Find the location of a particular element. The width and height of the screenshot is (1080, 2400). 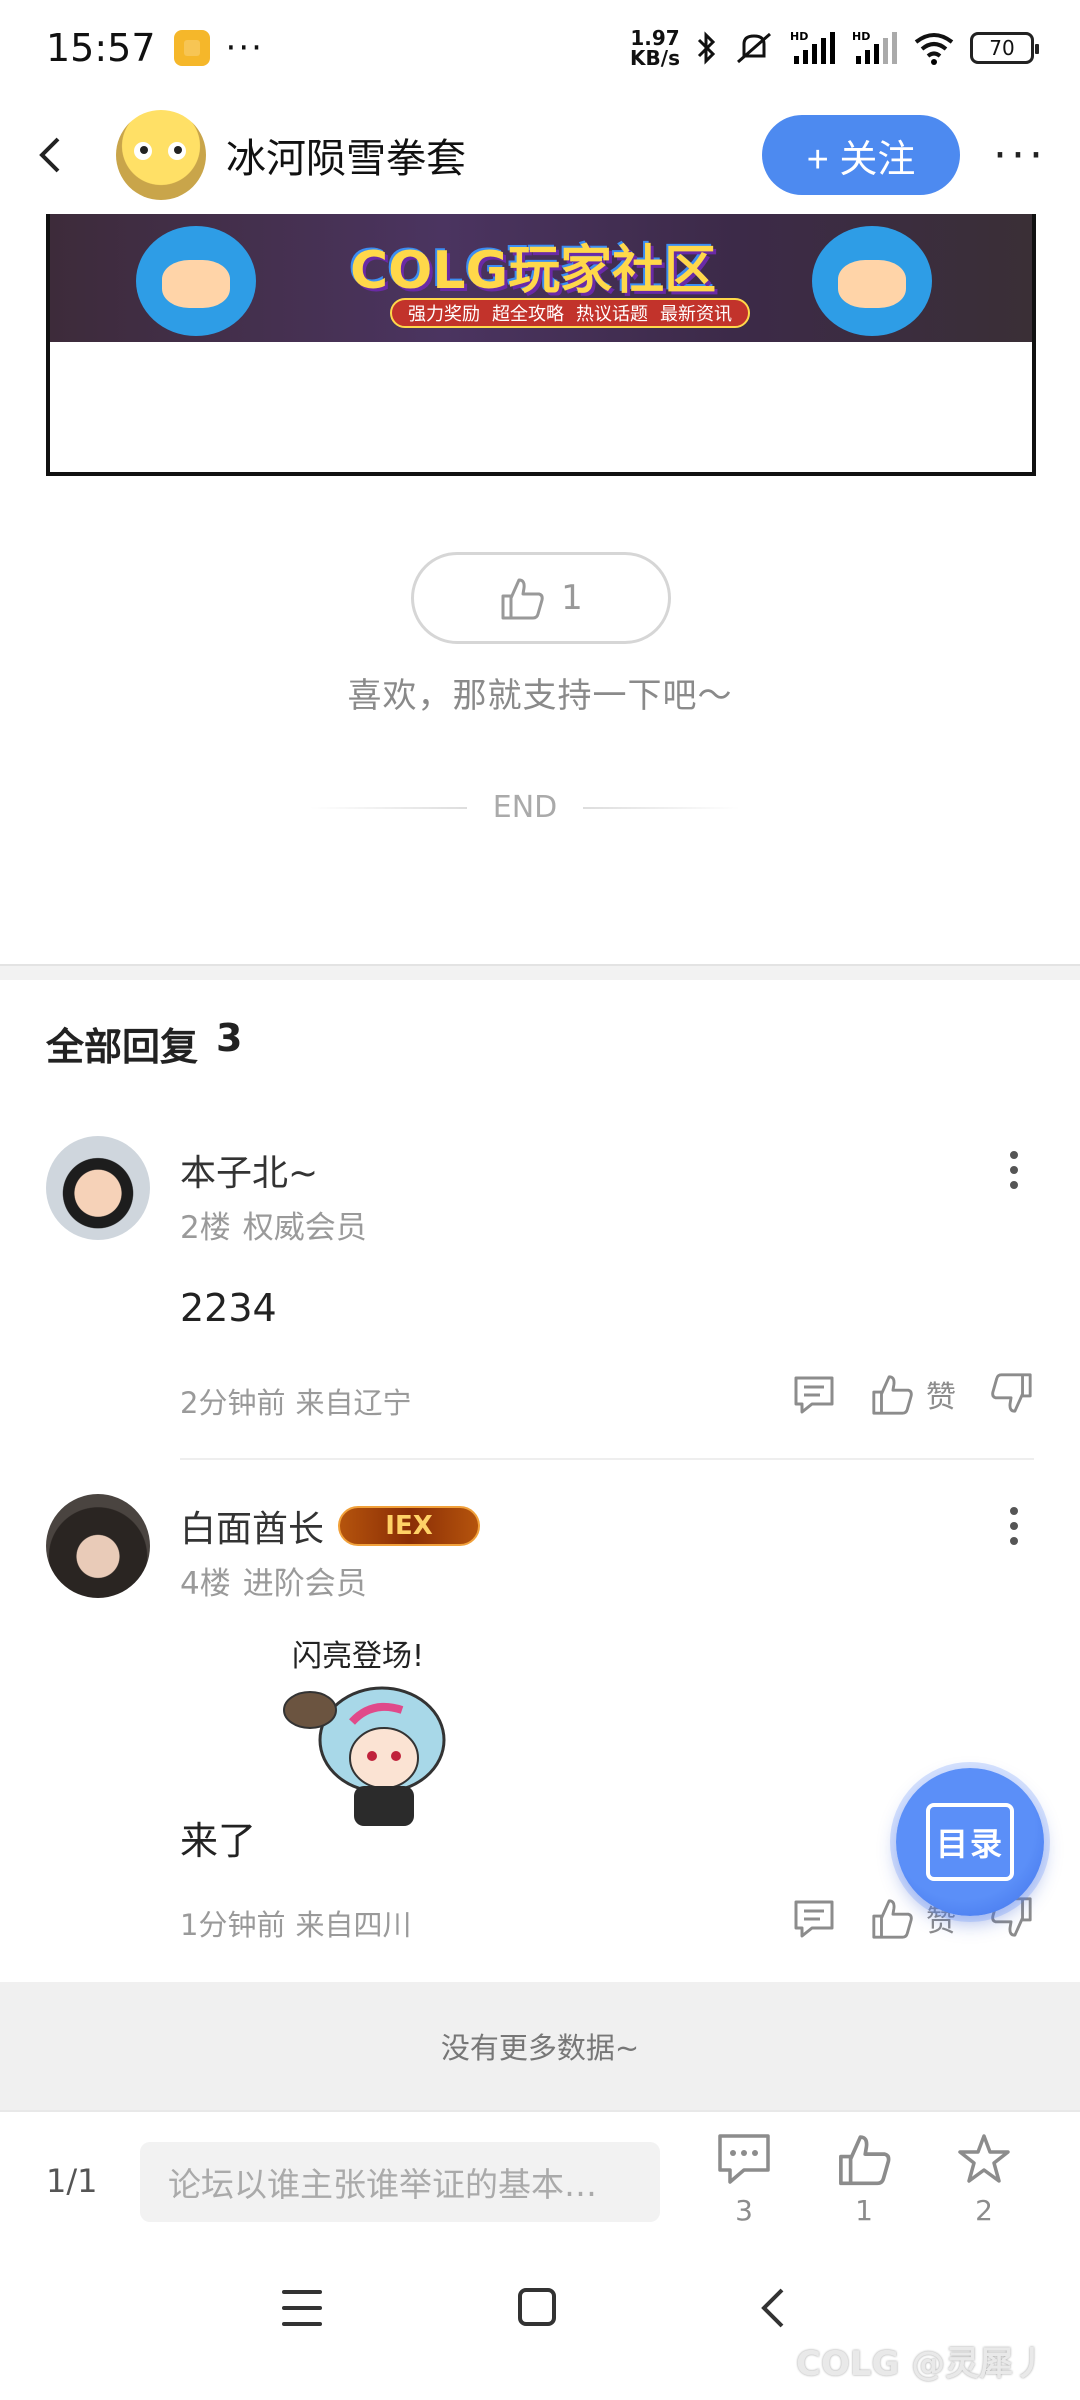

banner-tag: 最新资讯 is located at coordinates (696, 314).